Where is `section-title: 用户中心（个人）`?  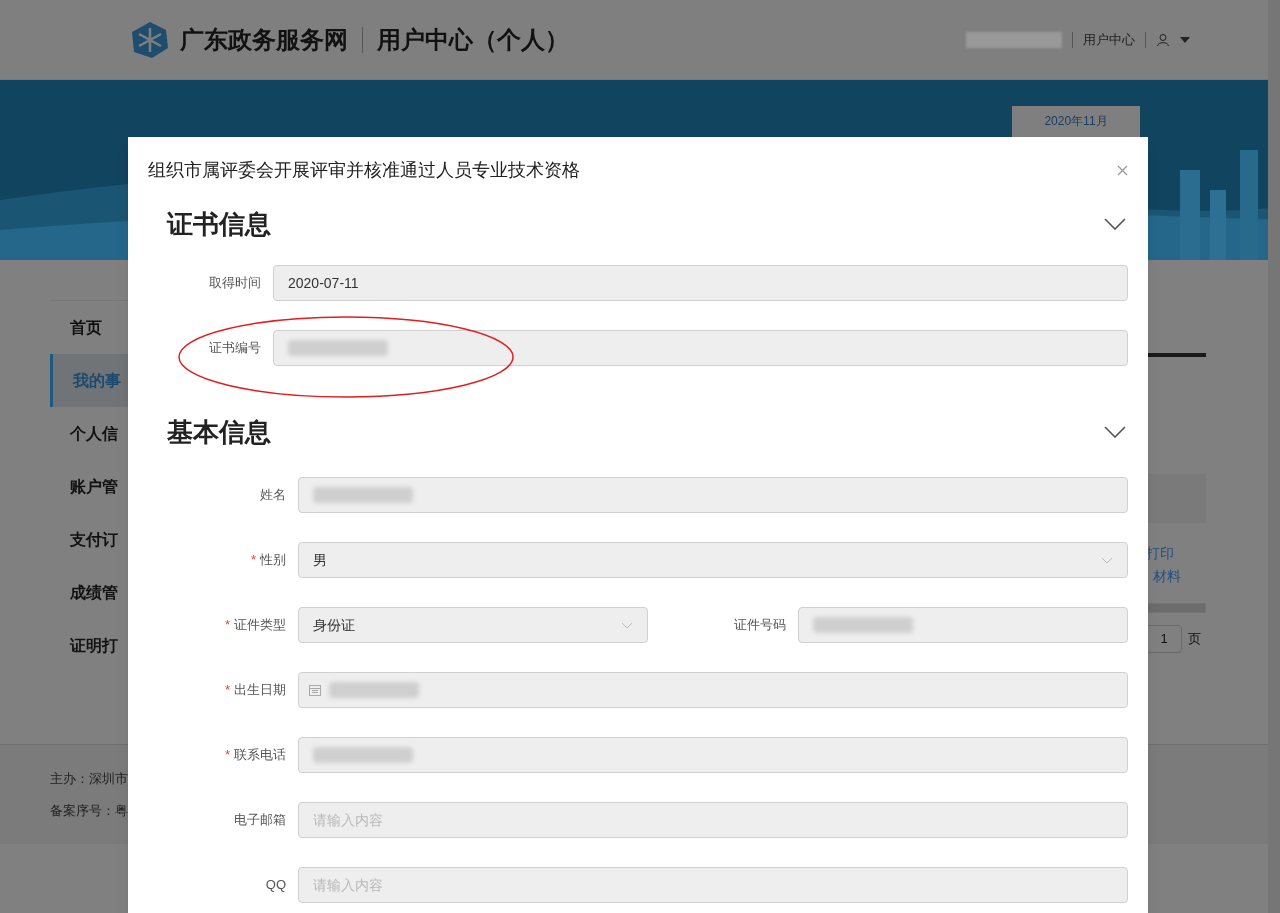
section-title: 用户中心（个人） is located at coordinates (473, 39).